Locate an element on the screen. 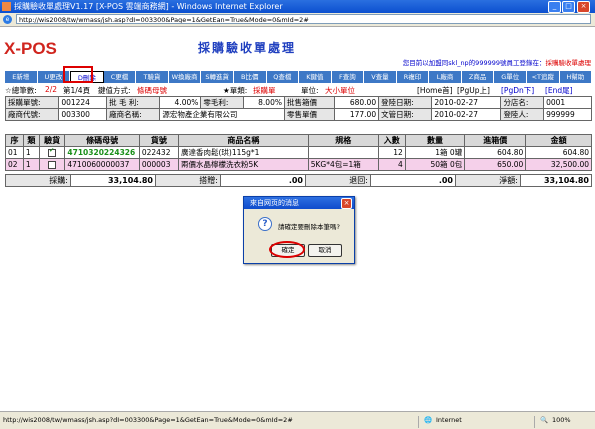  column-header: 驗貨 is located at coordinates (52, 140).